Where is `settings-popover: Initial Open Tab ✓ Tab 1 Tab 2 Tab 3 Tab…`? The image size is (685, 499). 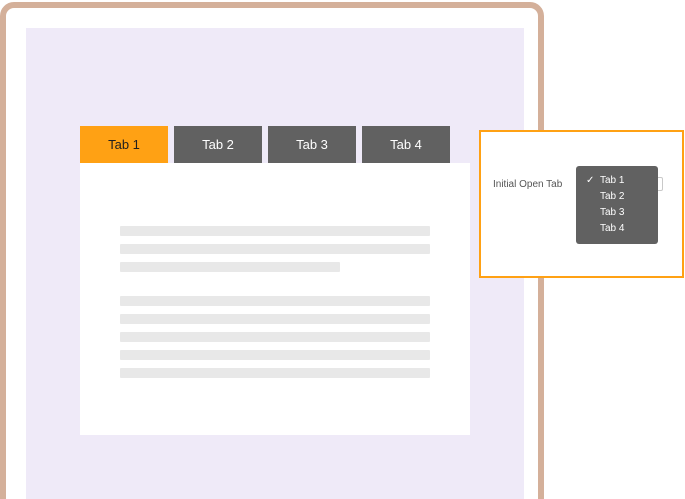
settings-popover: Initial Open Tab ✓ Tab 1 Tab 2 Tab 3 Tab… is located at coordinates (581, 204).